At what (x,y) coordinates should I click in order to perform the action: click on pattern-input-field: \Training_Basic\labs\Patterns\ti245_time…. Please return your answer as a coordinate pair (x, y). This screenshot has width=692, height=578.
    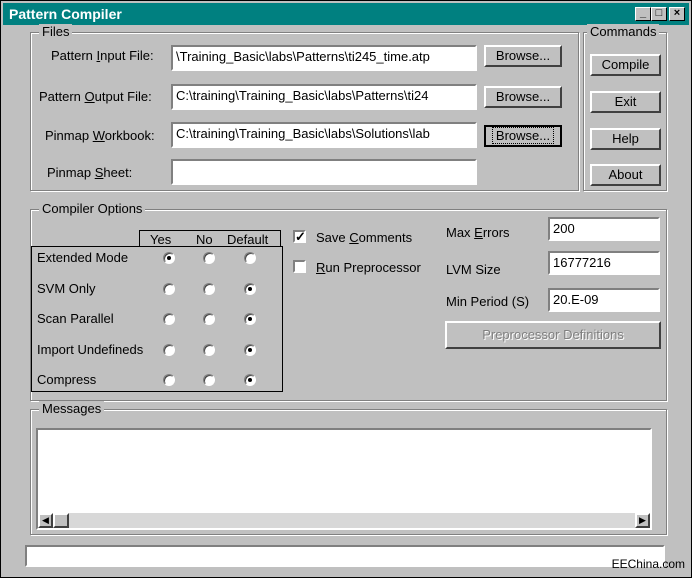
    Looking at the image, I should click on (324, 58).